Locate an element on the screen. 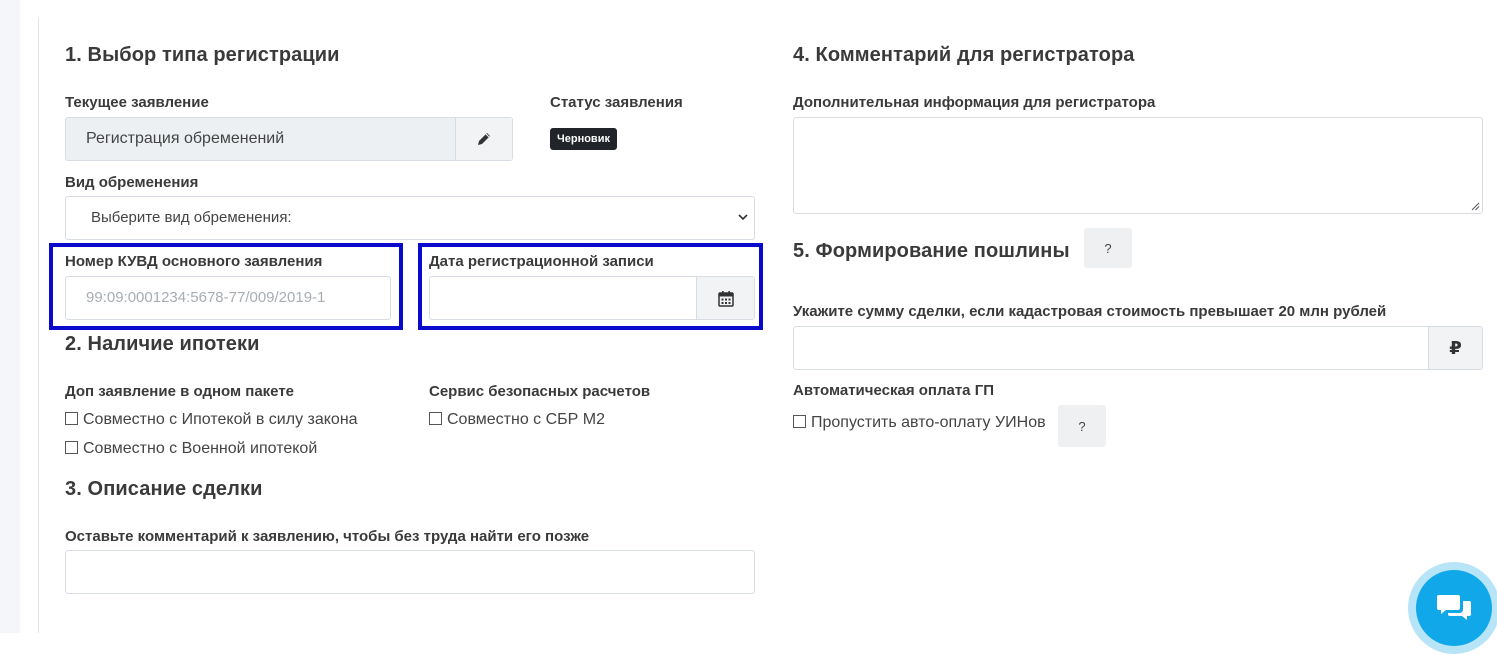  kuvd-number-input: 99:09:0001234:5678-77/009/2019-1 is located at coordinates (228, 298).